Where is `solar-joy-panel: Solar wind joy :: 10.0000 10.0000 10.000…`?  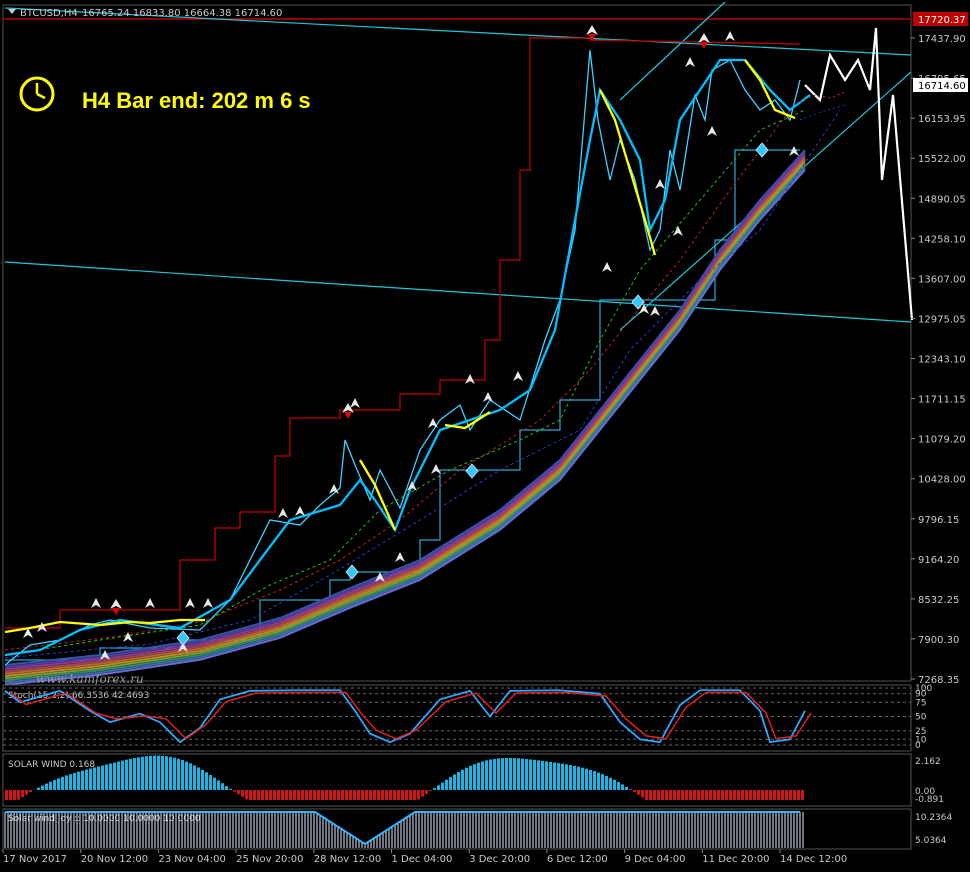 solar-joy-panel: Solar wind joy :: 10.0000 10.0000 10.000… is located at coordinates (477, 829).